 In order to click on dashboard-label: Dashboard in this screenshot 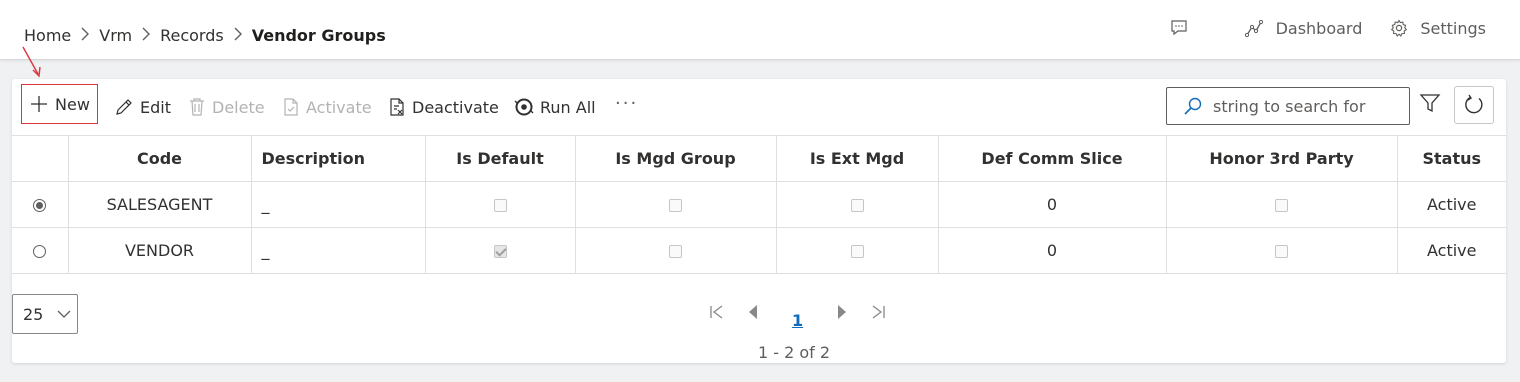, I will do `click(1319, 28)`.